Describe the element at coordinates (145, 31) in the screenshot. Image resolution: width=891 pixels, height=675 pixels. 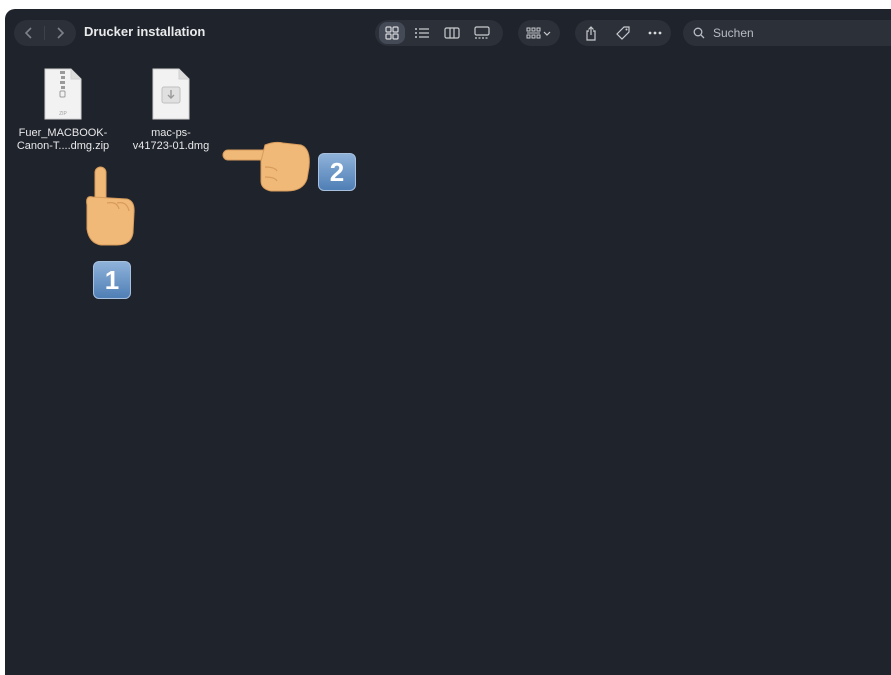
I see `window-title: Drucker installation` at that location.